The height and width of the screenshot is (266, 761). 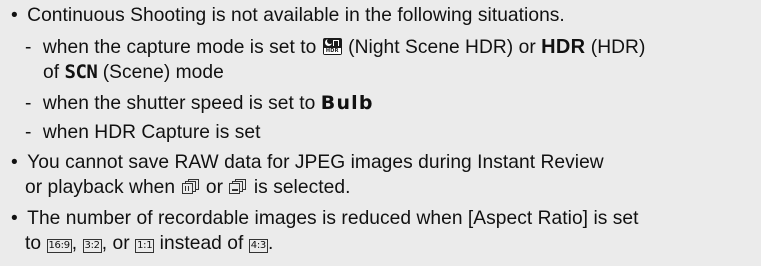 What do you see at coordinates (179, 47) in the screenshot?
I see `note-subitem-text: when the capture mode is set to` at bounding box center [179, 47].